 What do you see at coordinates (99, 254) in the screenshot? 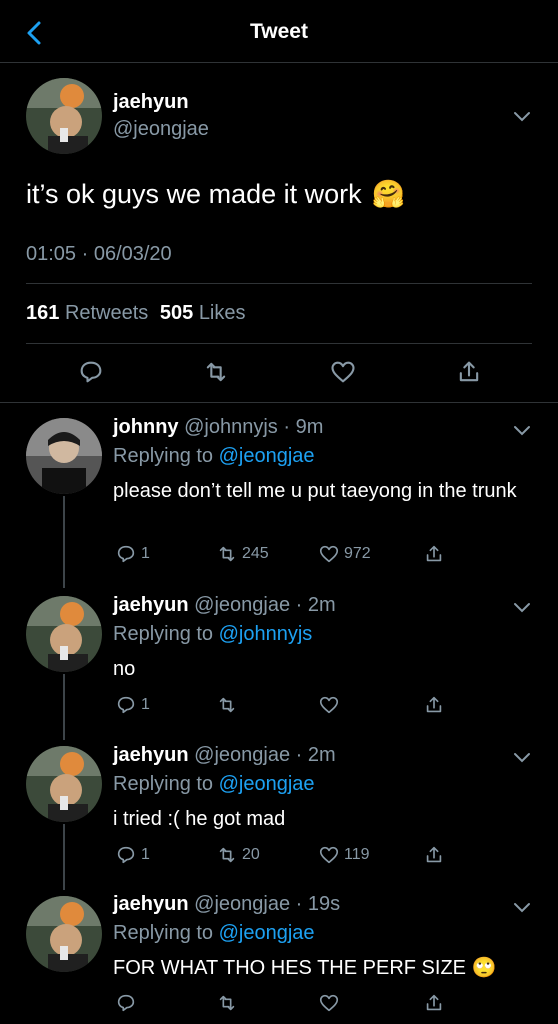
I see `tweet-timestamp: 01:05 · 06/03/20` at bounding box center [99, 254].